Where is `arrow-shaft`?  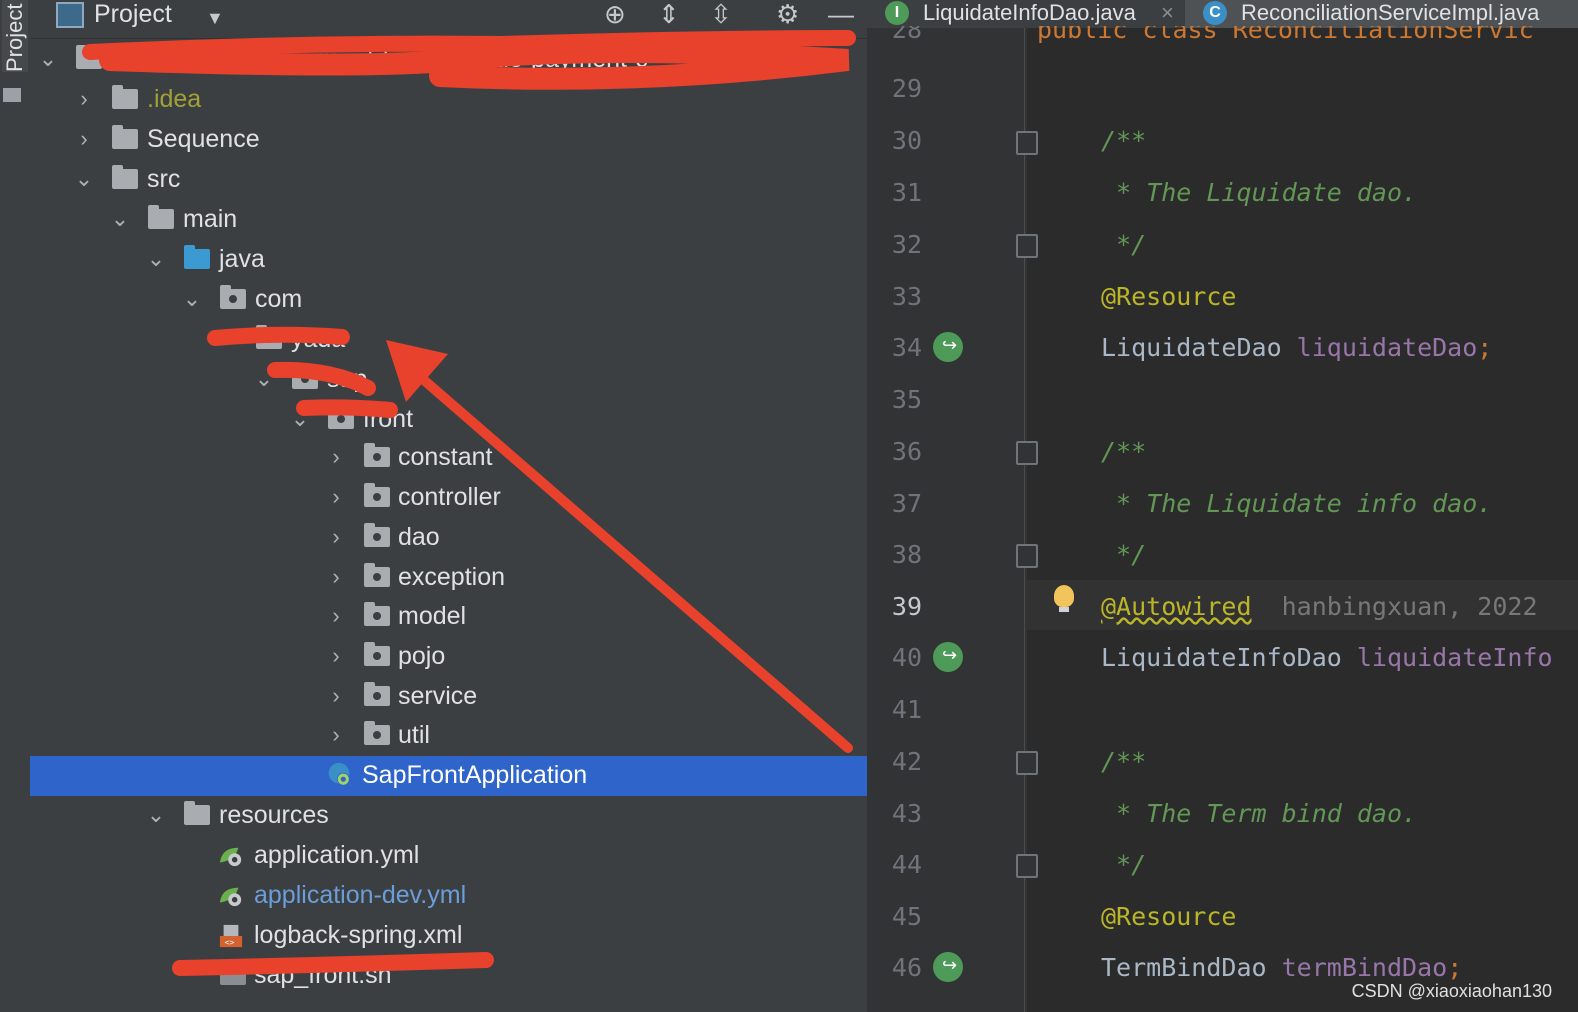 arrow-shaft is located at coordinates (629, 558).